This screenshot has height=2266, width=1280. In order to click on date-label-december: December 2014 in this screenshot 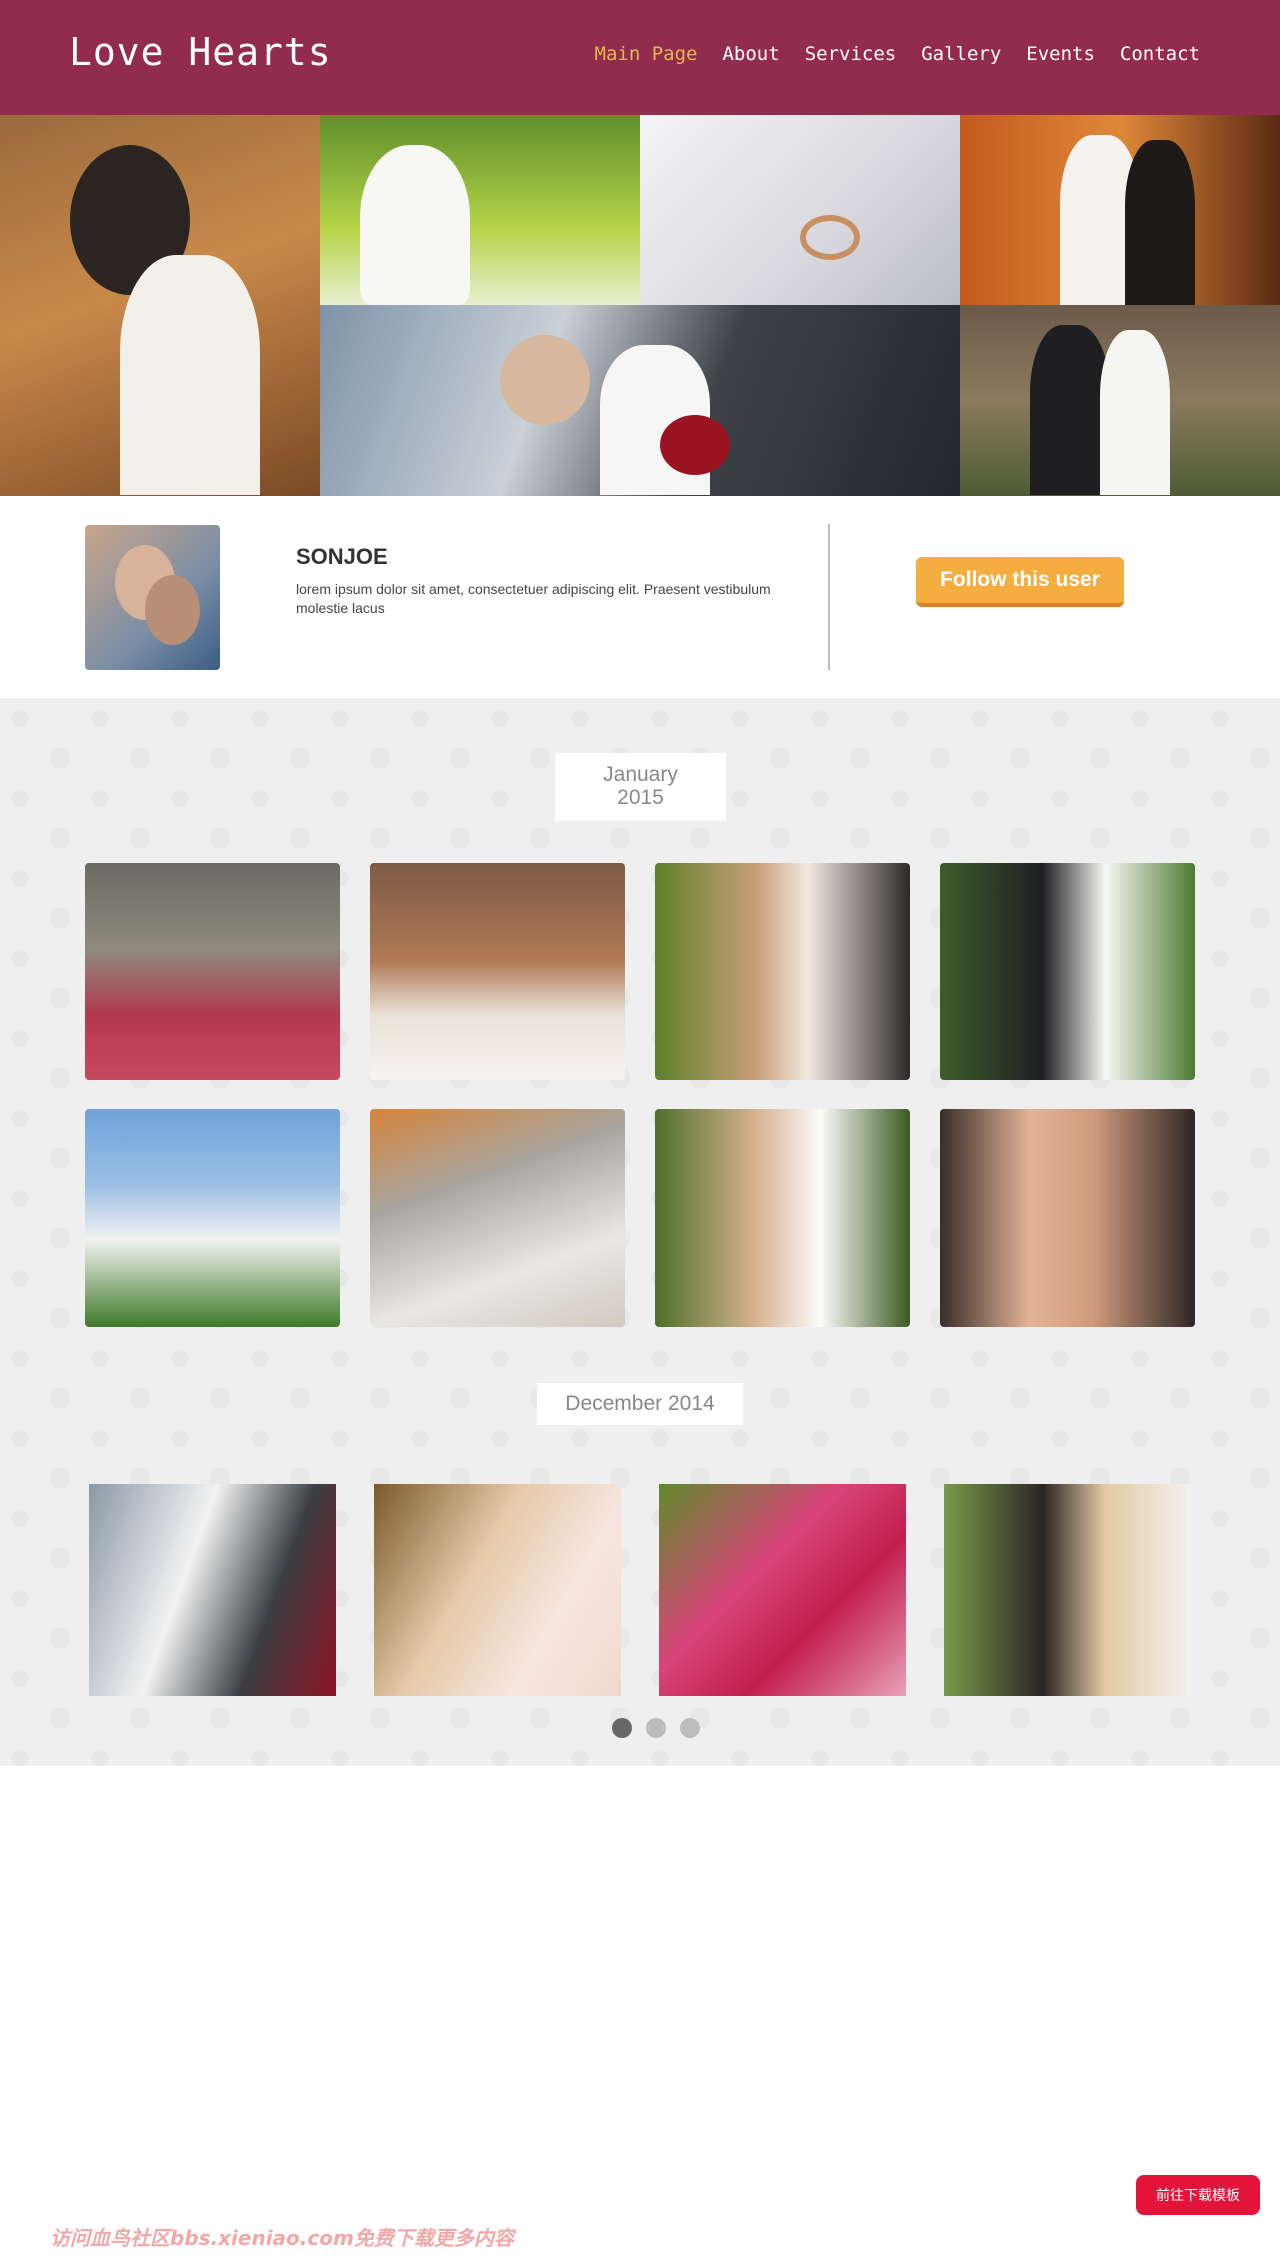, I will do `click(640, 1404)`.